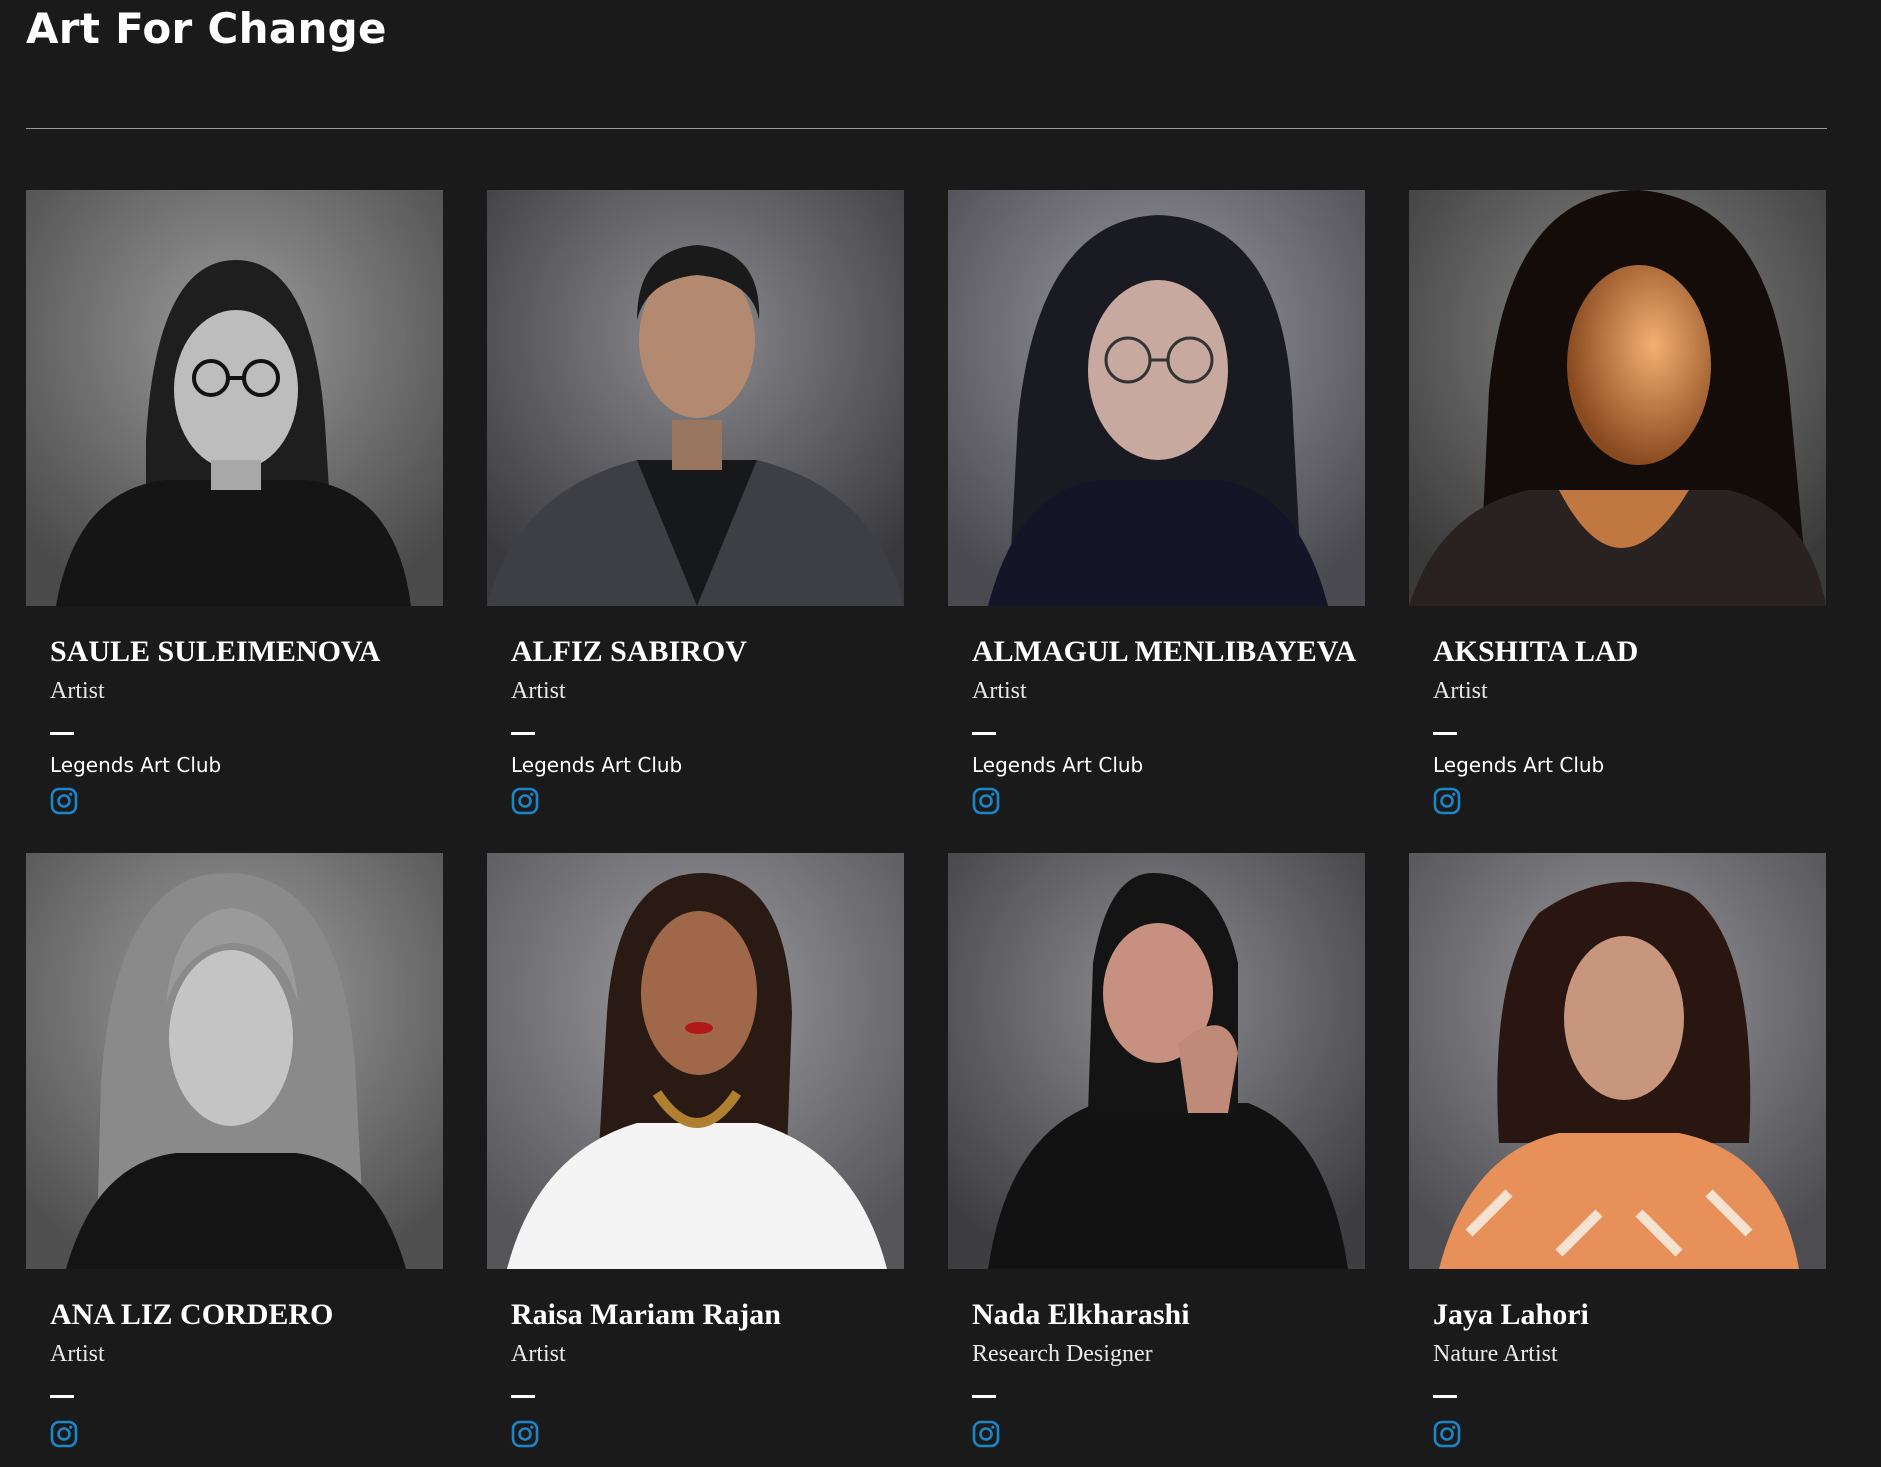 The width and height of the screenshot is (1881, 1467). What do you see at coordinates (1629, 652) in the screenshot?
I see `person-name: AKSHITA LAD` at bounding box center [1629, 652].